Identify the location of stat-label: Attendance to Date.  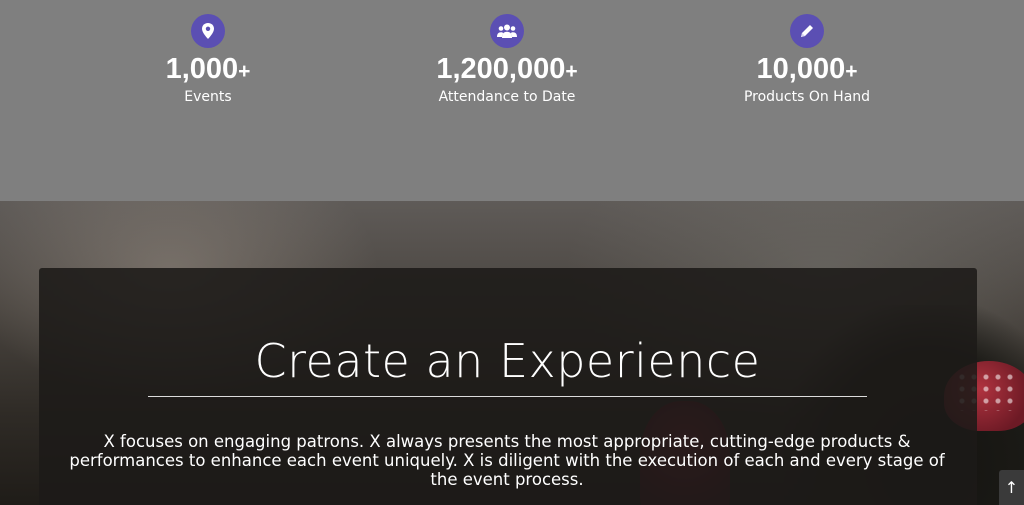
(507, 97).